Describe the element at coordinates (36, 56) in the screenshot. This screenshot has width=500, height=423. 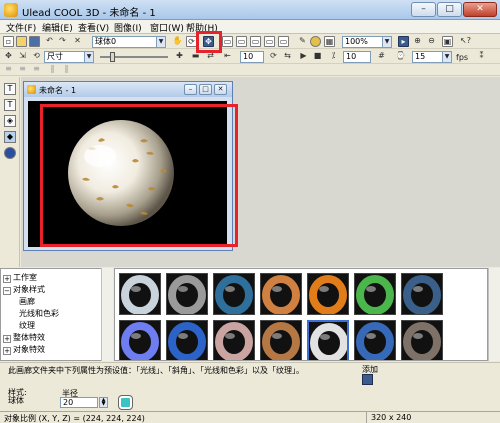
I see `bend-icon: ⟲` at that location.